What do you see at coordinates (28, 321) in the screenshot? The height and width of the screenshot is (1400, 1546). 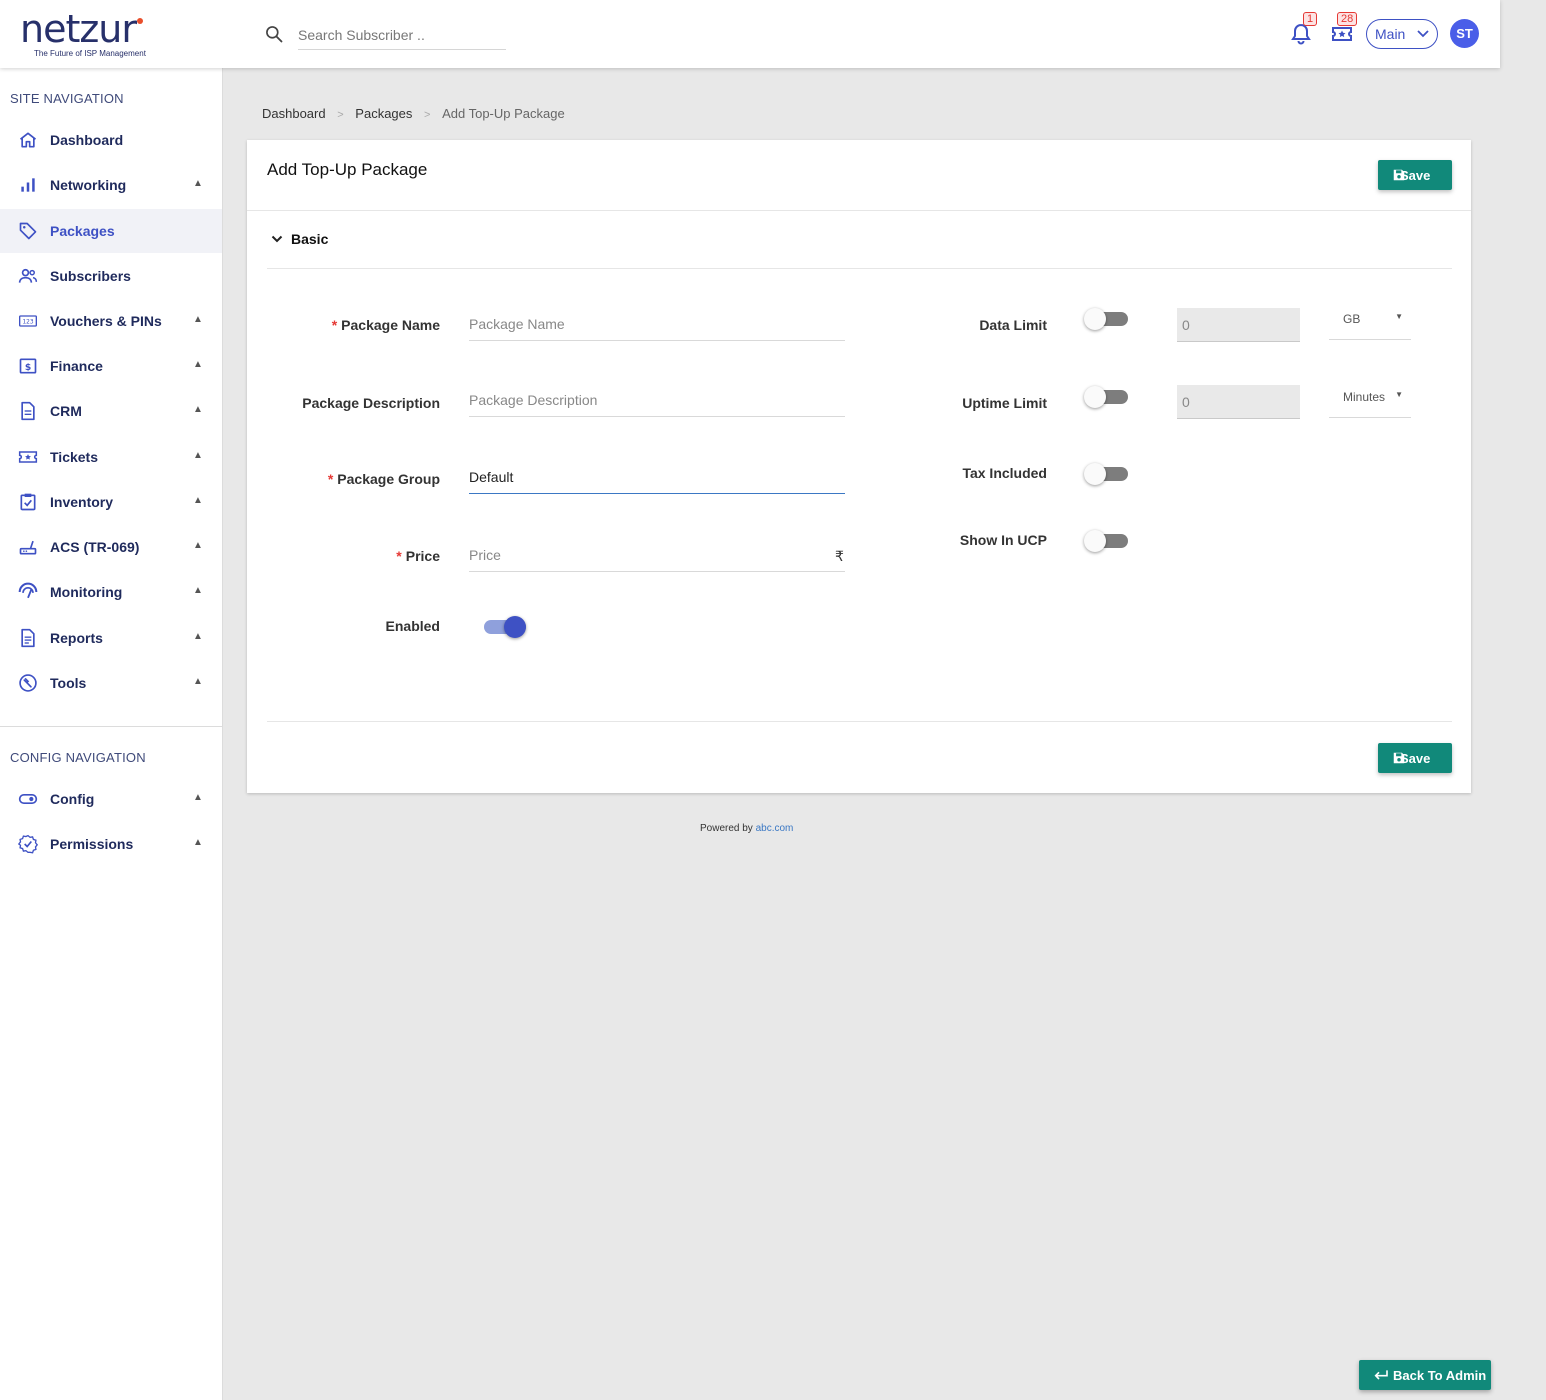 I see `pin-123-icon: 123` at bounding box center [28, 321].